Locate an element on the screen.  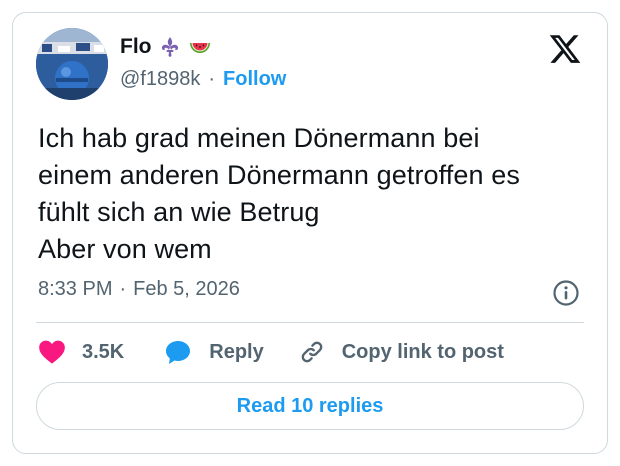
author-name-row: Flo is located at coordinates (166, 47).